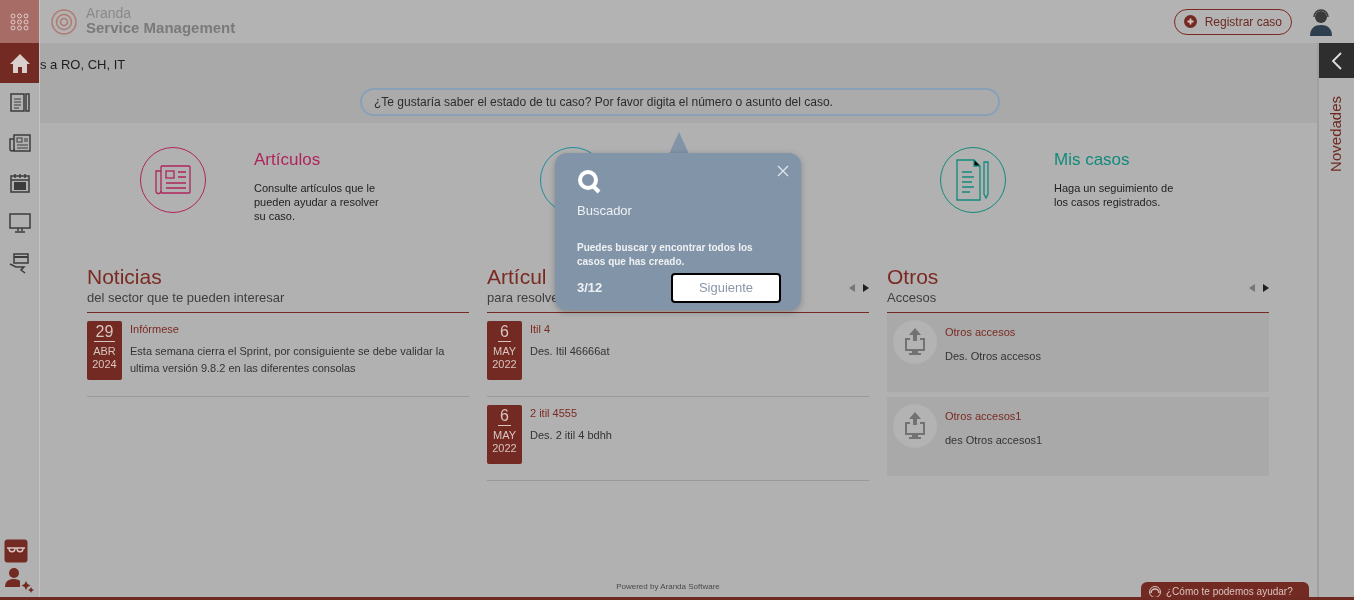 This screenshot has width=1354, height=600. What do you see at coordinates (125, 277) in the screenshot?
I see `section-title: Noticias` at bounding box center [125, 277].